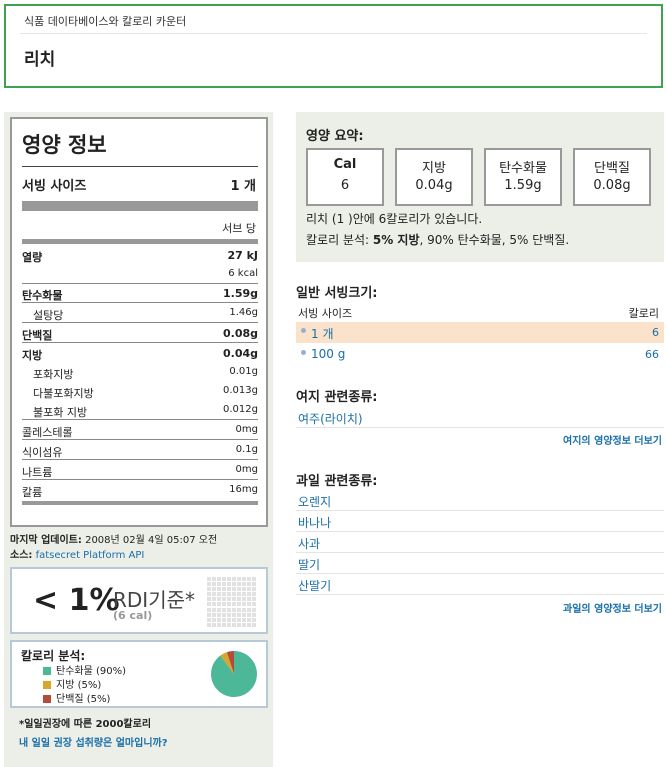 The height and width of the screenshot is (767, 667). I want to click on servings-title: 일반 서빙크기:, so click(337, 293).